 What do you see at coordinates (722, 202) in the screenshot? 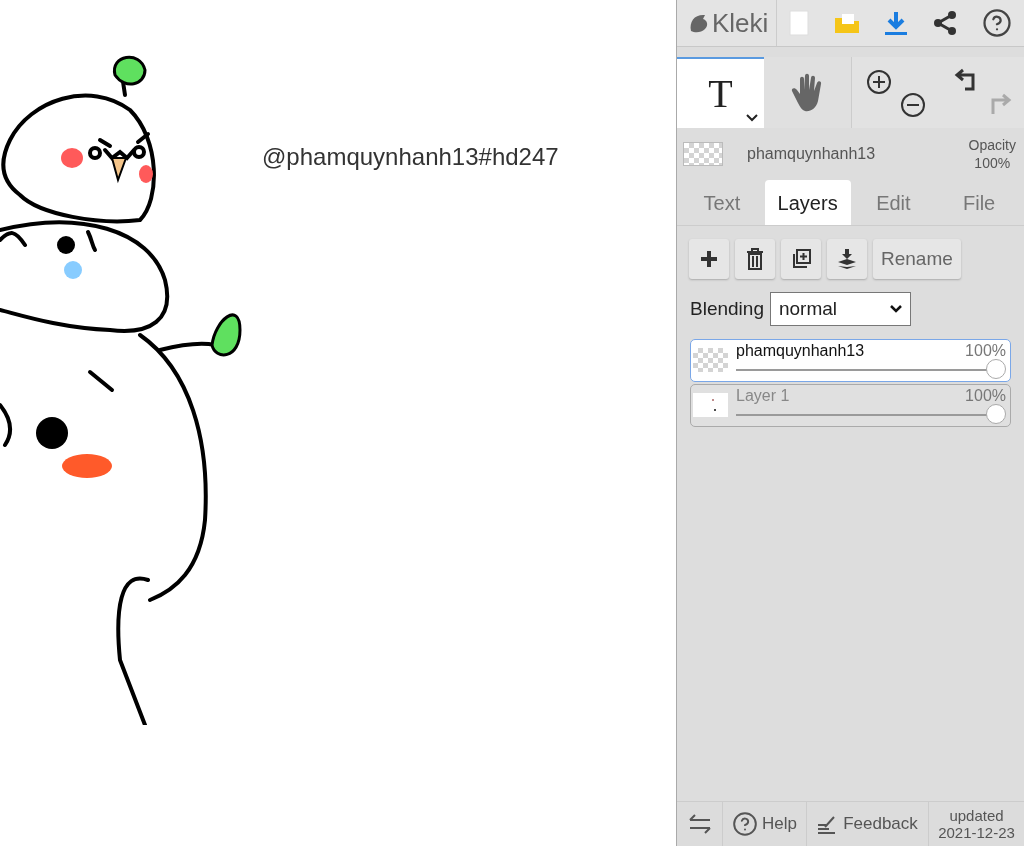
I see `tab: Text` at bounding box center [722, 202].